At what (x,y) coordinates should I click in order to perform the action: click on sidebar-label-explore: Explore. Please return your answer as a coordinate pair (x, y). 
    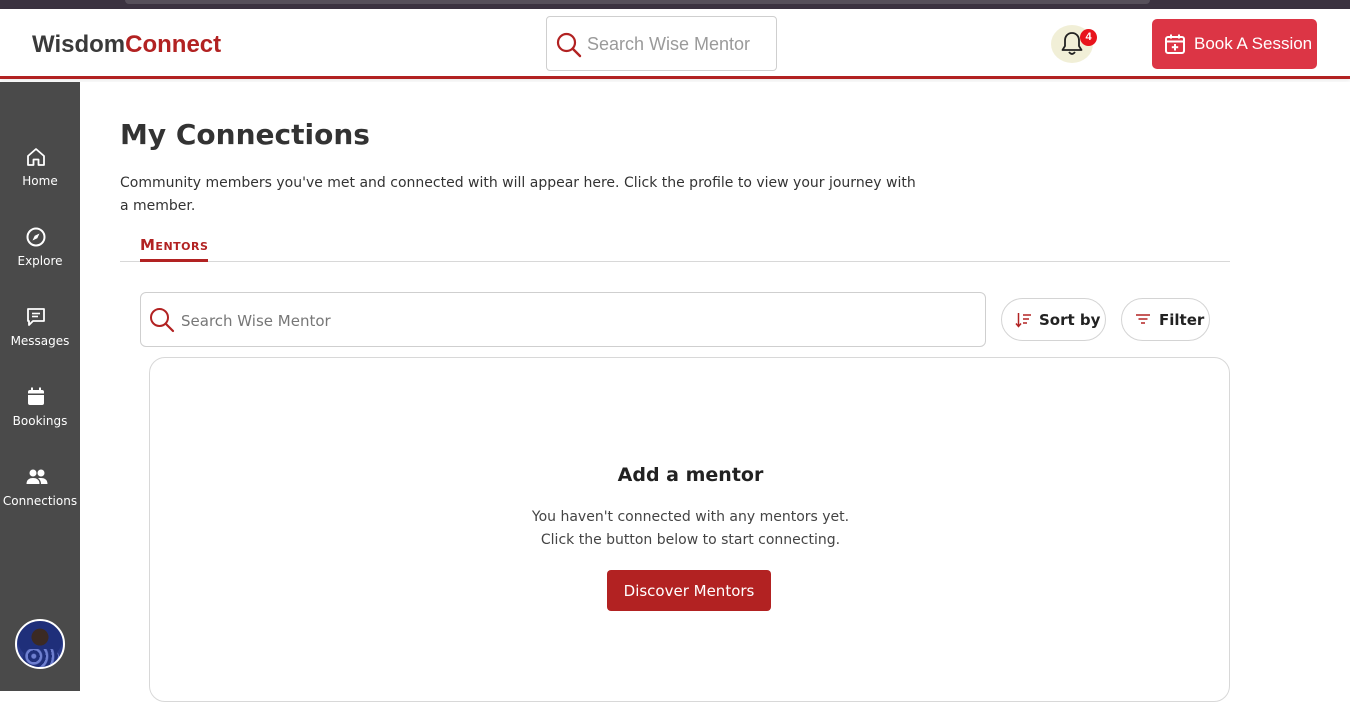
    Looking at the image, I should click on (40, 261).